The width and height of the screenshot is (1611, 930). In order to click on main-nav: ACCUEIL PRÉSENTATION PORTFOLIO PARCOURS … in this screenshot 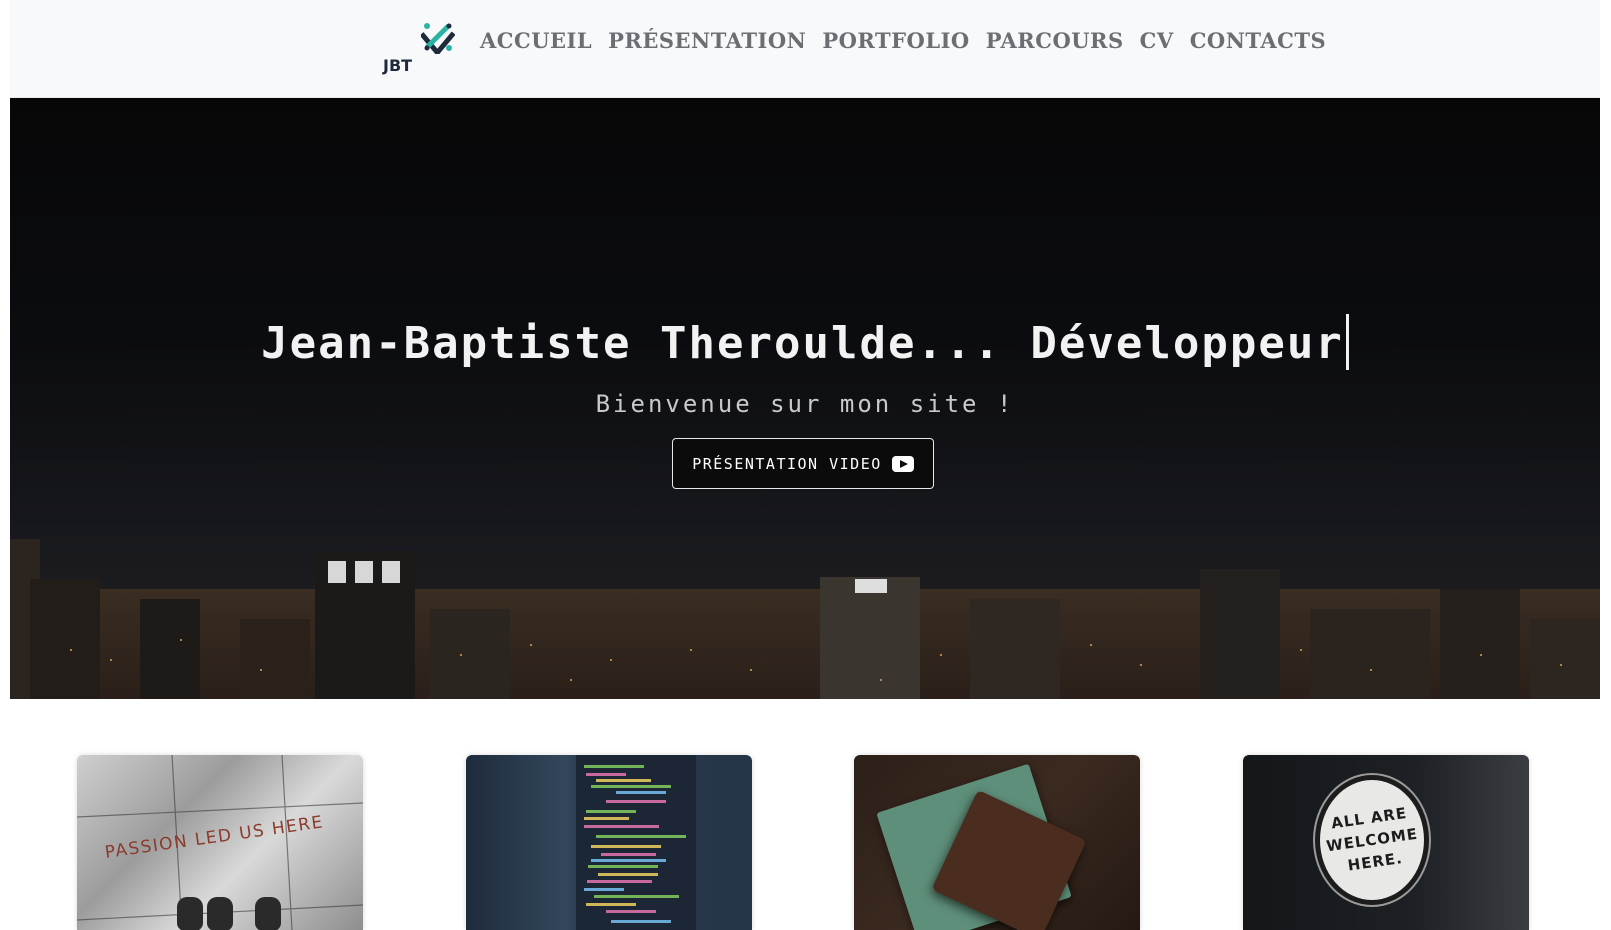, I will do `click(911, 40)`.